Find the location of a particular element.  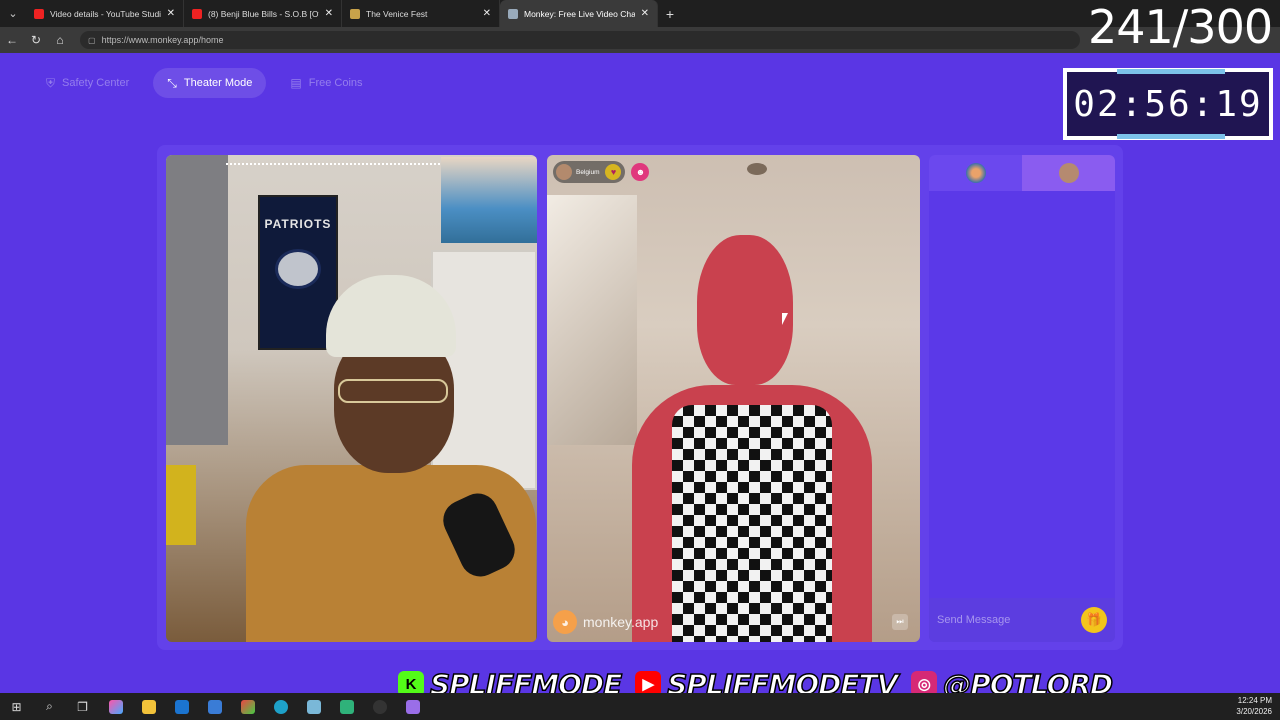

profile-badge-icon: ☻ is located at coordinates (640, 172).